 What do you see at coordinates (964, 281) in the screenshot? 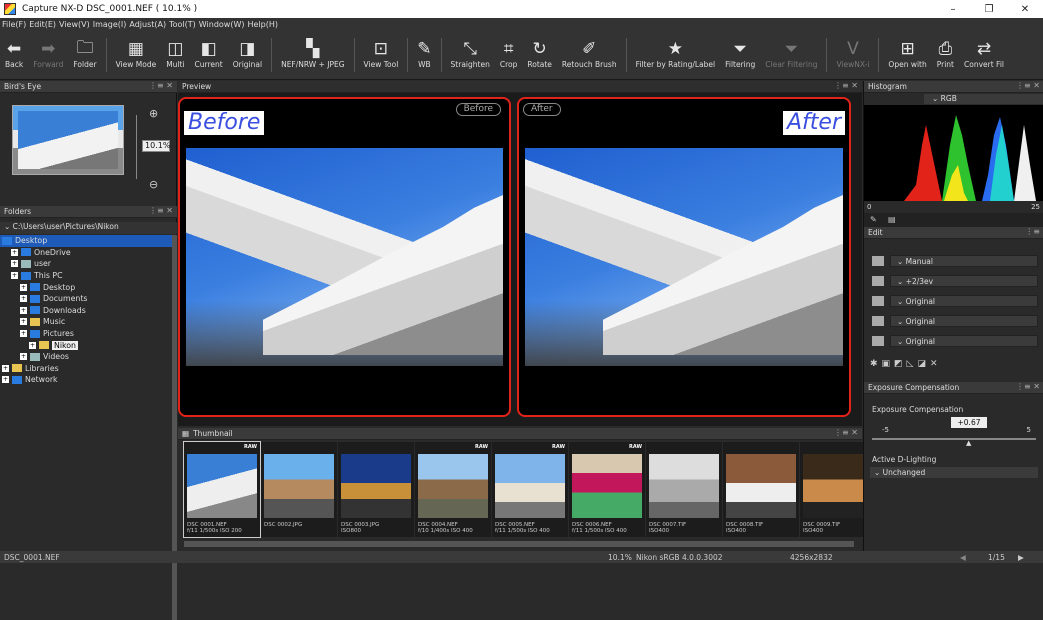
I see `edit-select: ⌄ +2/3ev` at bounding box center [964, 281].